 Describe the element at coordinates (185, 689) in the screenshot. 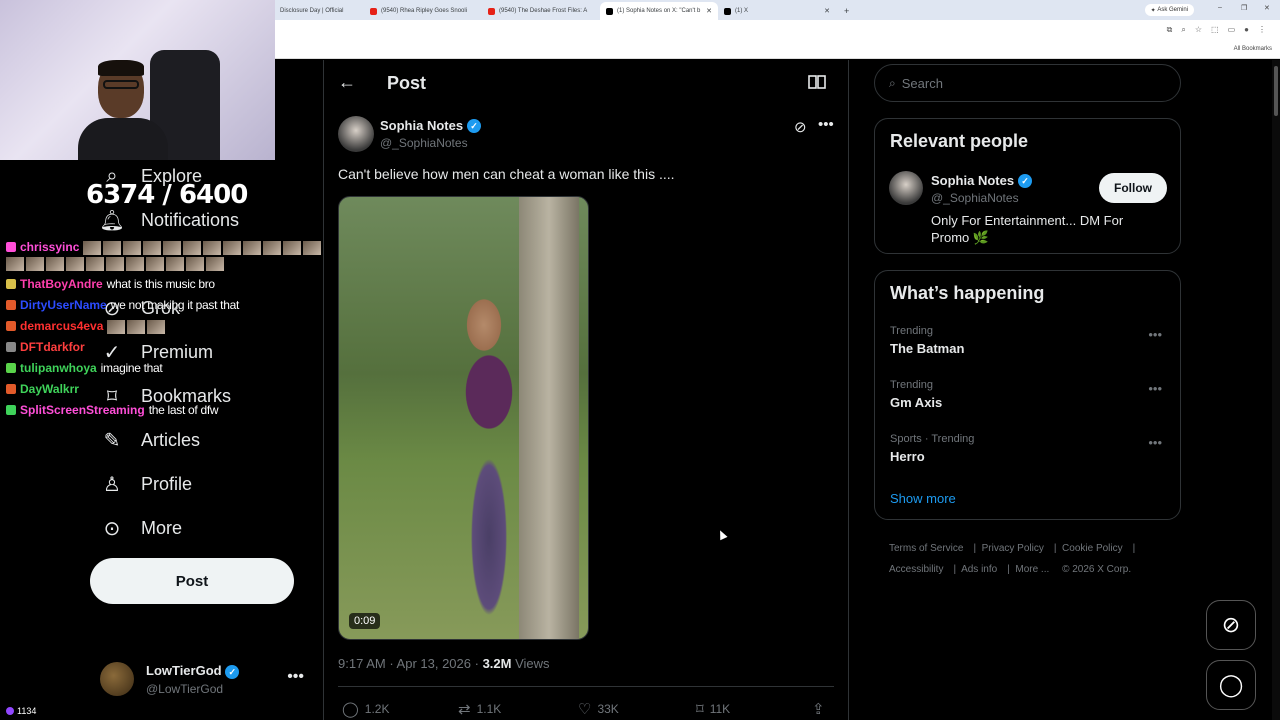

I see `account-handle: @LowTierGod` at that location.